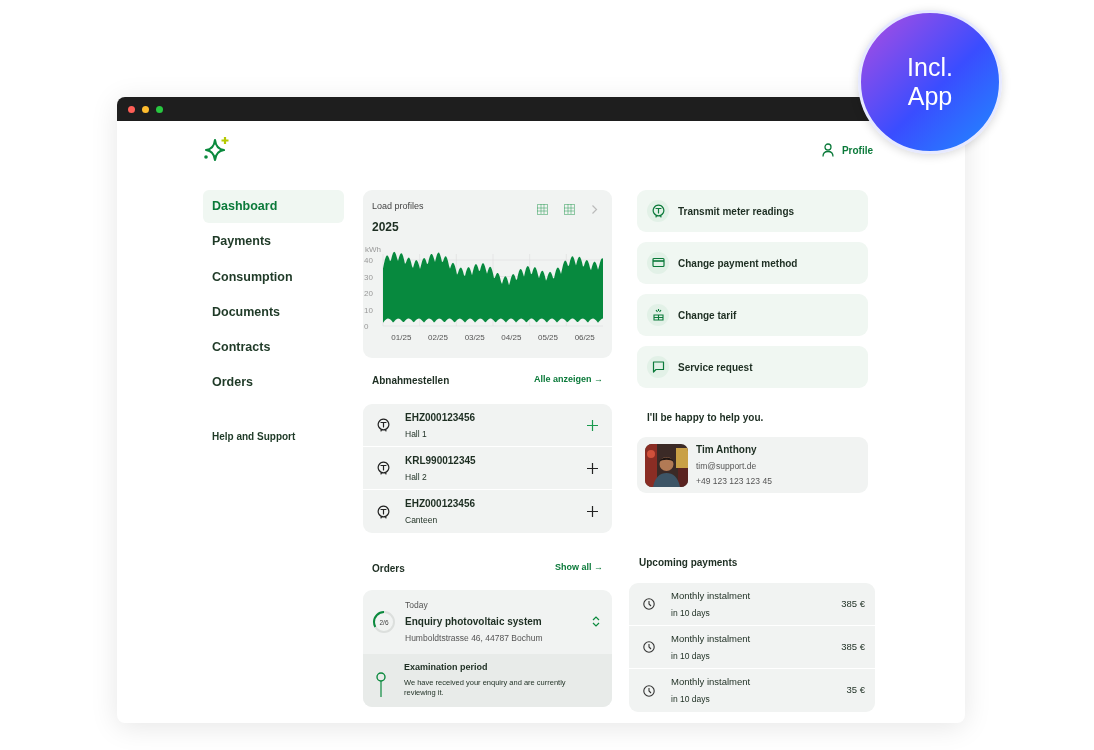 The height and width of the screenshot is (750, 1094). What do you see at coordinates (734, 481) in the screenshot?
I see `contact-phone: +49 123 123 123 45` at bounding box center [734, 481].